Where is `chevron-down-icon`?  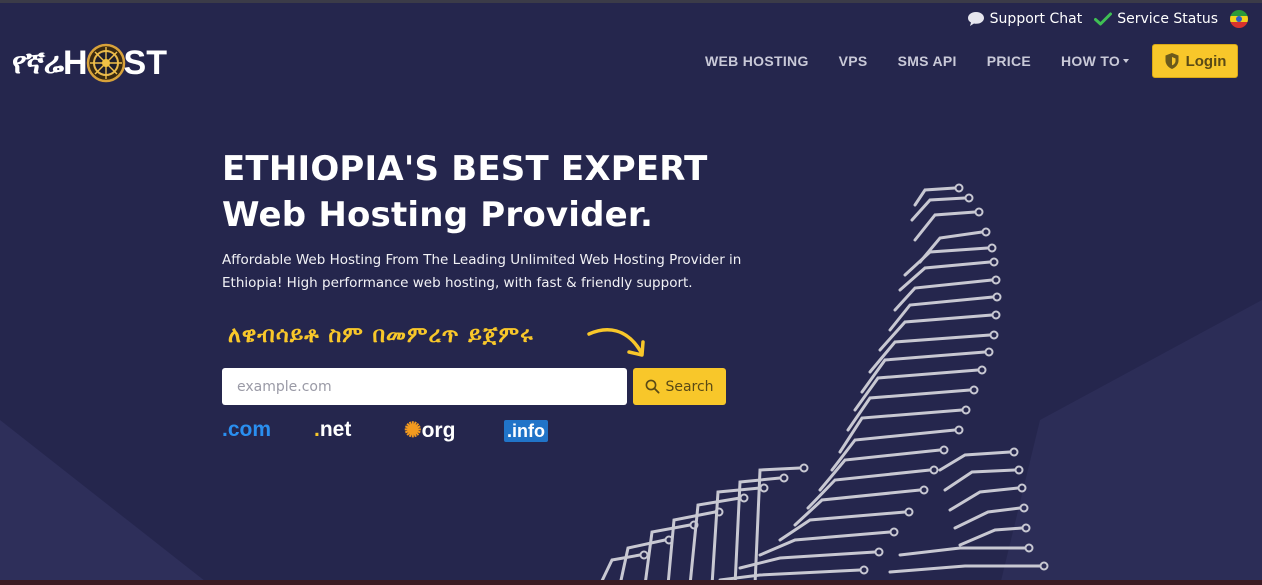
chevron-down-icon is located at coordinates (1126, 60).